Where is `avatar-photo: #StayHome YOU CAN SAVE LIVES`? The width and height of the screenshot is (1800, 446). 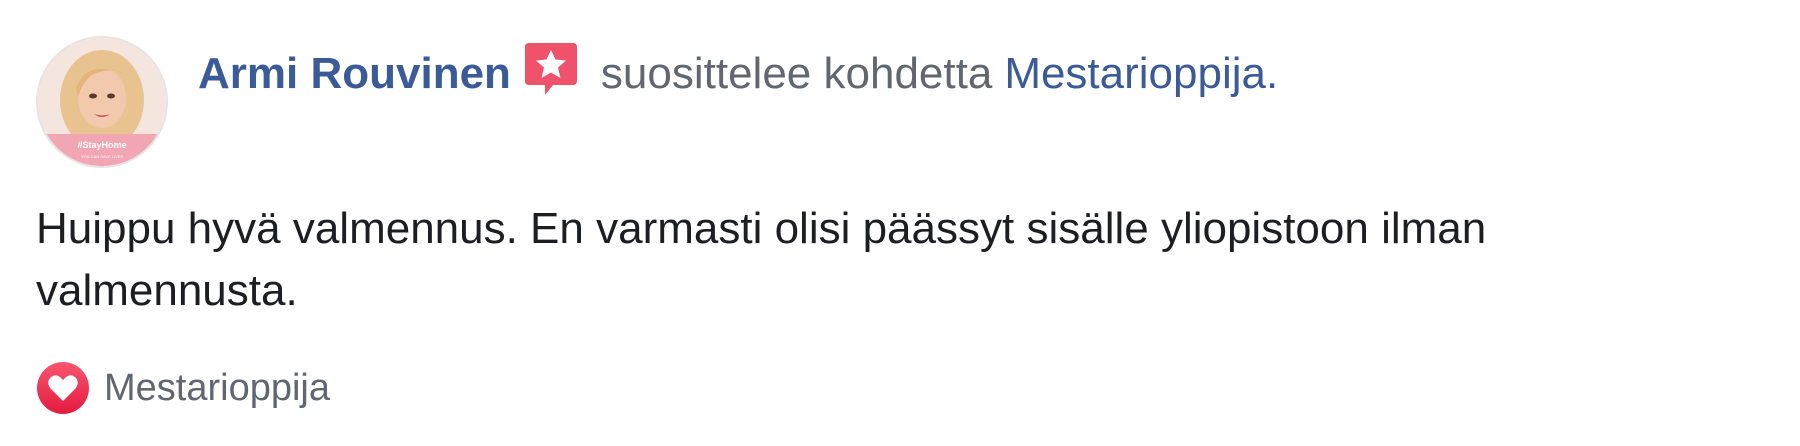
avatar-photo: #StayHome YOU CAN SAVE LIVES is located at coordinates (102, 102).